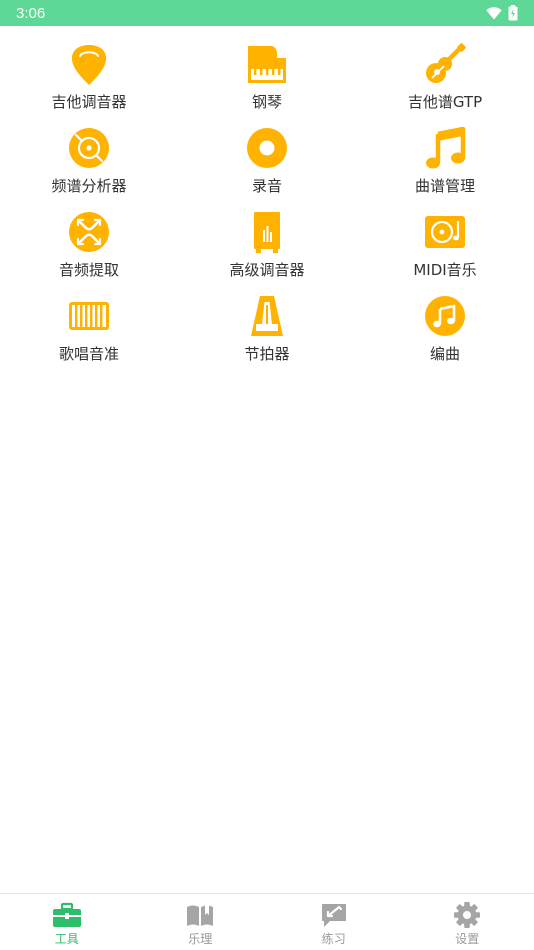  What do you see at coordinates (67, 915) in the screenshot?
I see `toolbox-icon` at bounding box center [67, 915].